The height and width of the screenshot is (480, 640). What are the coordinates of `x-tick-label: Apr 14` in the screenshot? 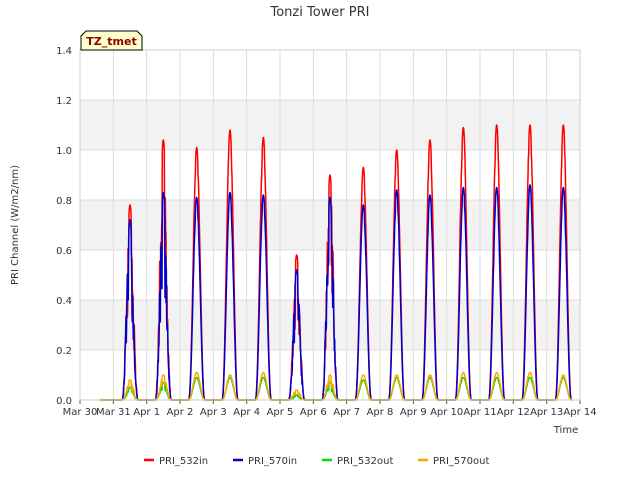 It's located at (579, 412).